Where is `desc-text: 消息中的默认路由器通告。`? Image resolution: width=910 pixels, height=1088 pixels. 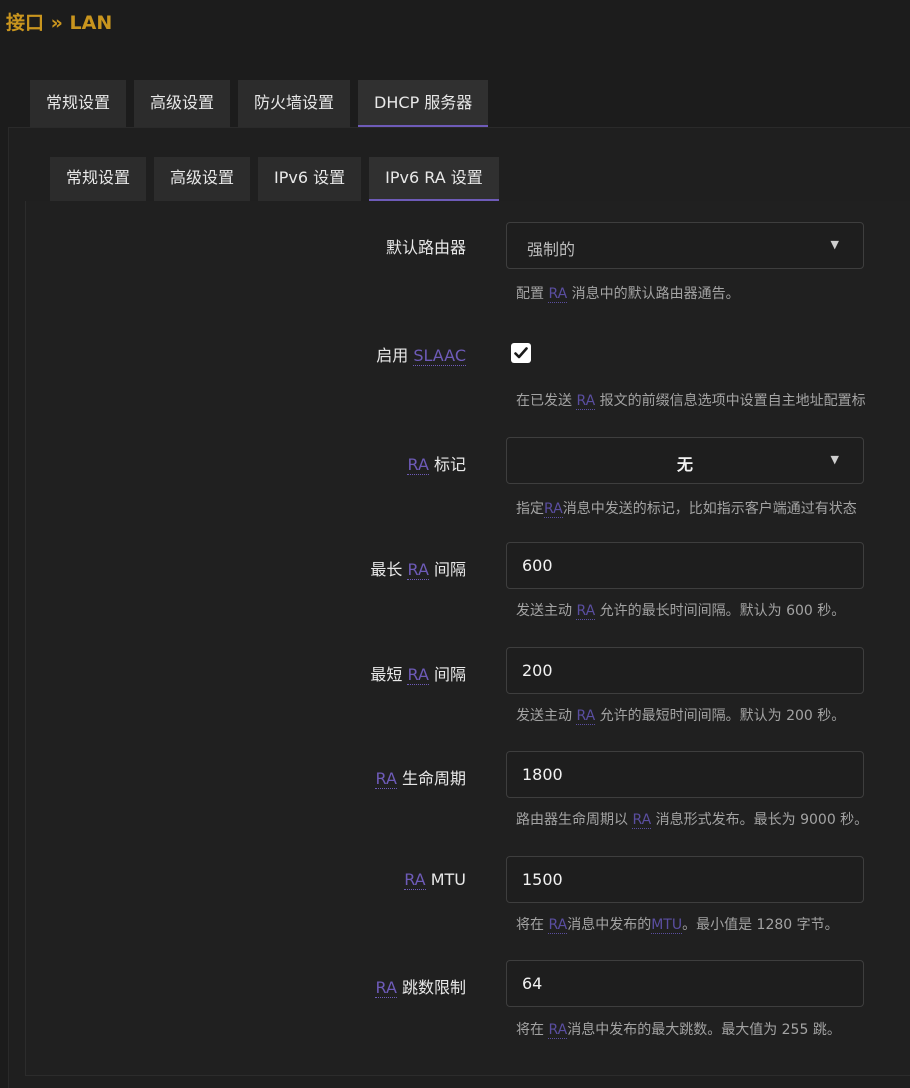
desc-text: 消息中的默认路由器通告。 is located at coordinates (653, 294).